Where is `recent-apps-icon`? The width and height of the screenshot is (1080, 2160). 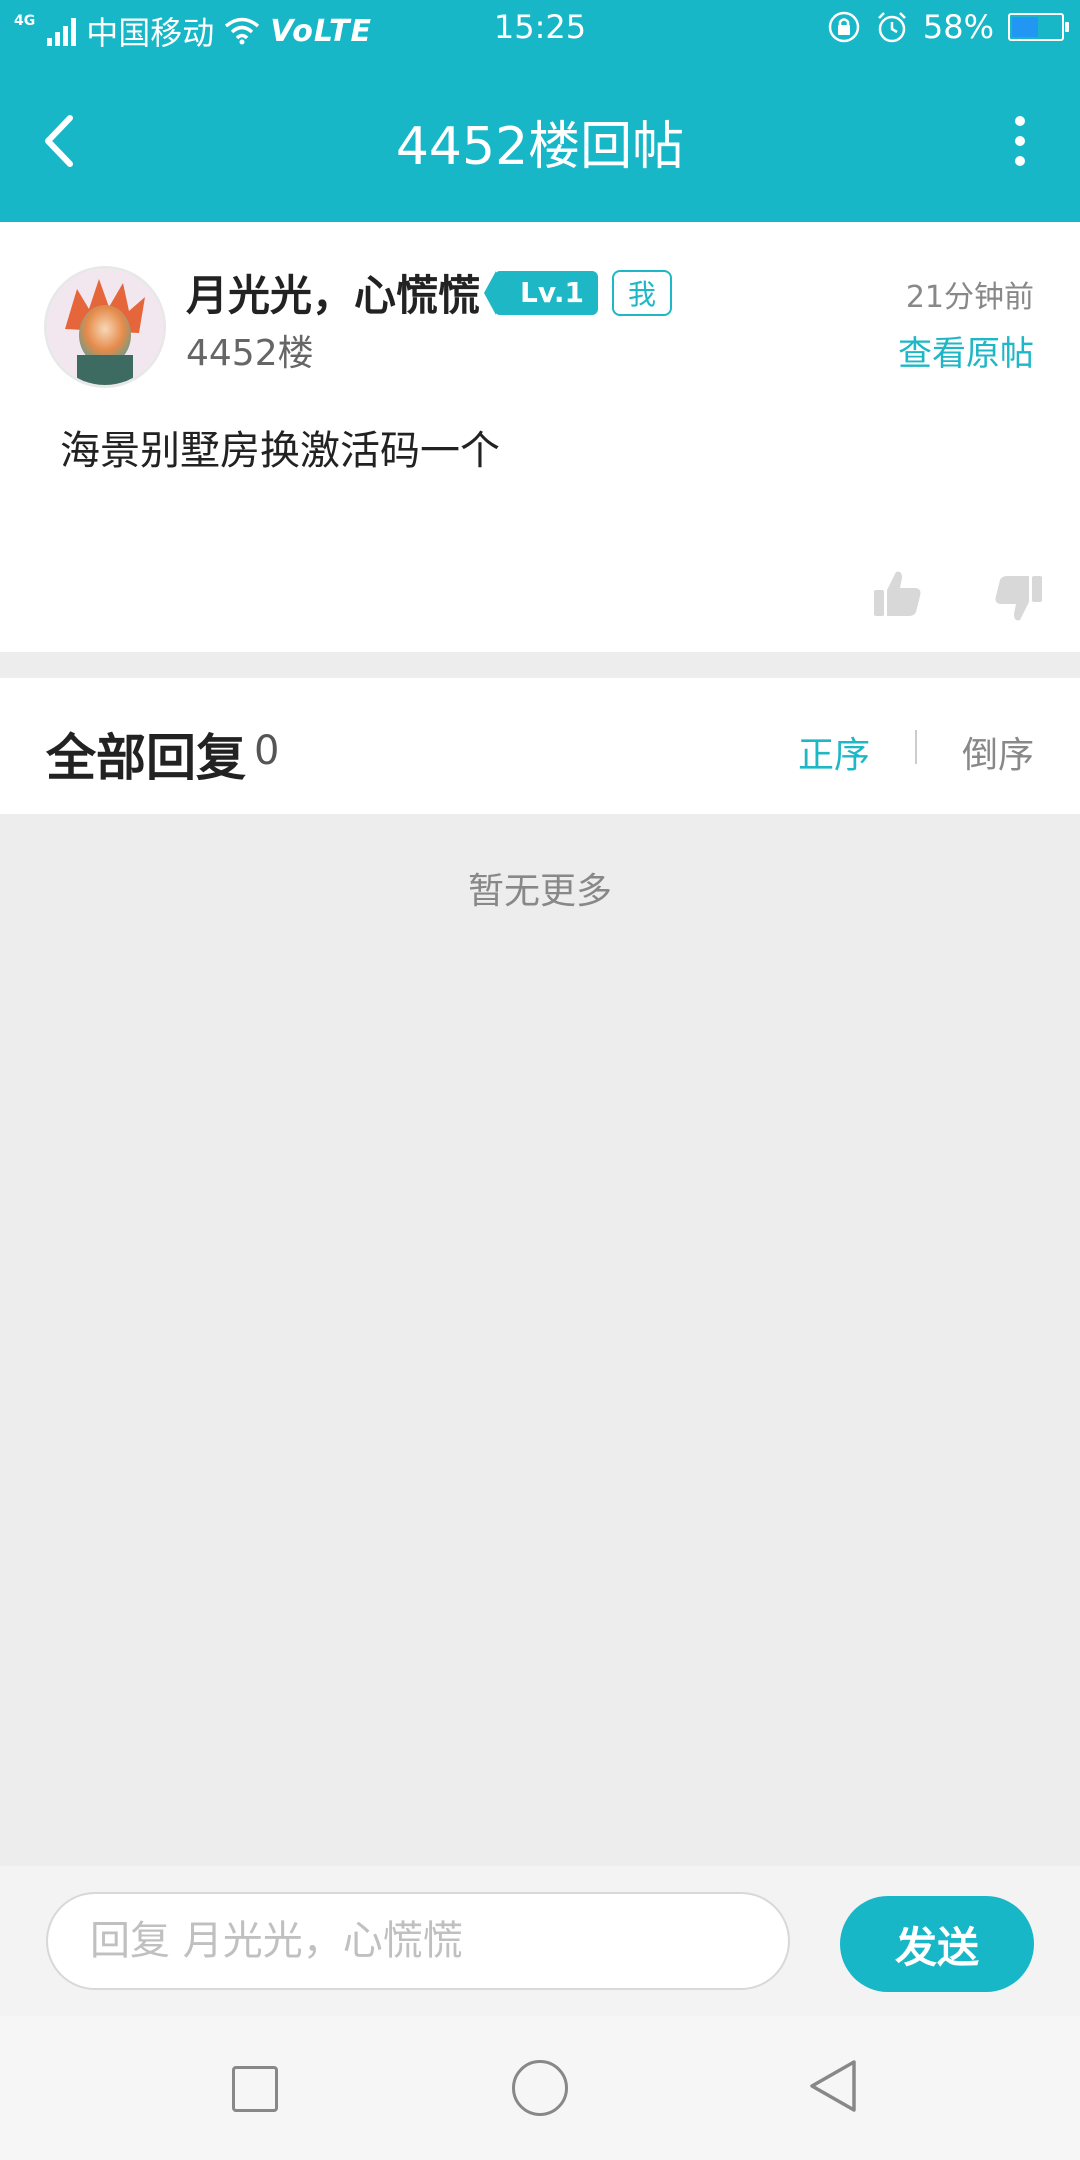 recent-apps-icon is located at coordinates (255, 2089).